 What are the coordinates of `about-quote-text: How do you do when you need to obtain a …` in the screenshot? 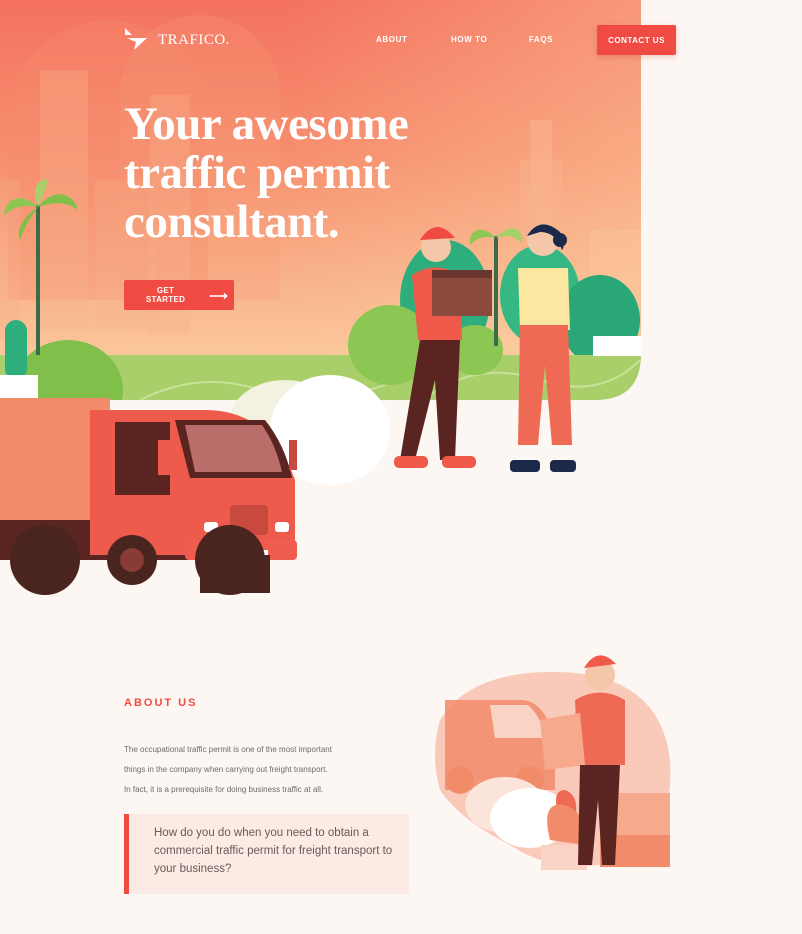 It's located at (273, 851).